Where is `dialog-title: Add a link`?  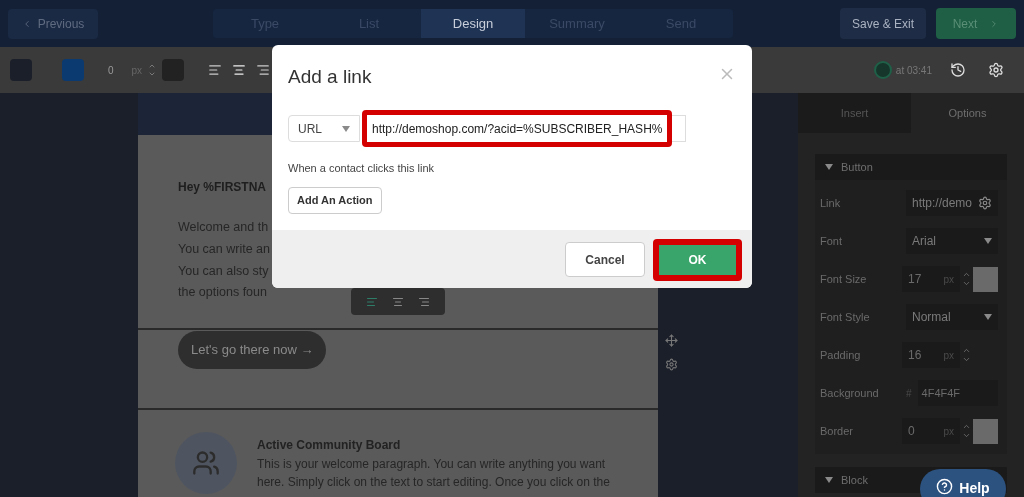 dialog-title: Add a link is located at coordinates (330, 76).